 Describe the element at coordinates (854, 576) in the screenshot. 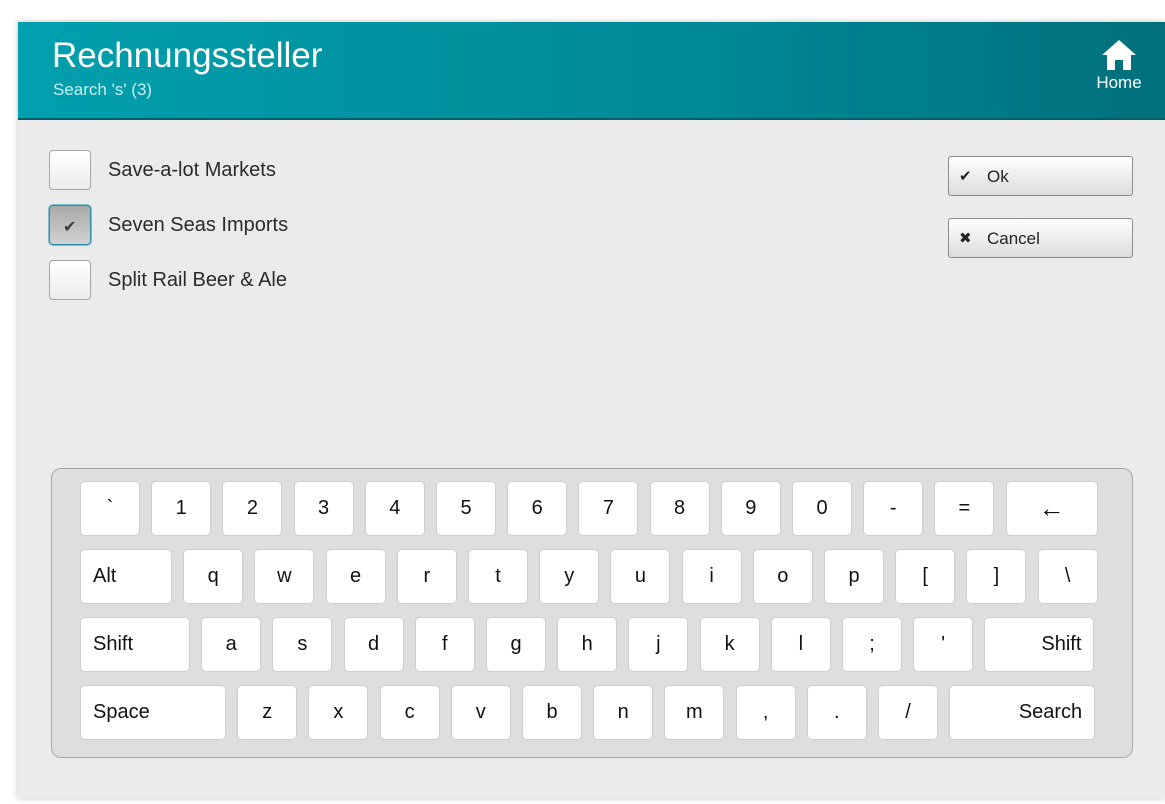

I see `key-p: p` at that location.